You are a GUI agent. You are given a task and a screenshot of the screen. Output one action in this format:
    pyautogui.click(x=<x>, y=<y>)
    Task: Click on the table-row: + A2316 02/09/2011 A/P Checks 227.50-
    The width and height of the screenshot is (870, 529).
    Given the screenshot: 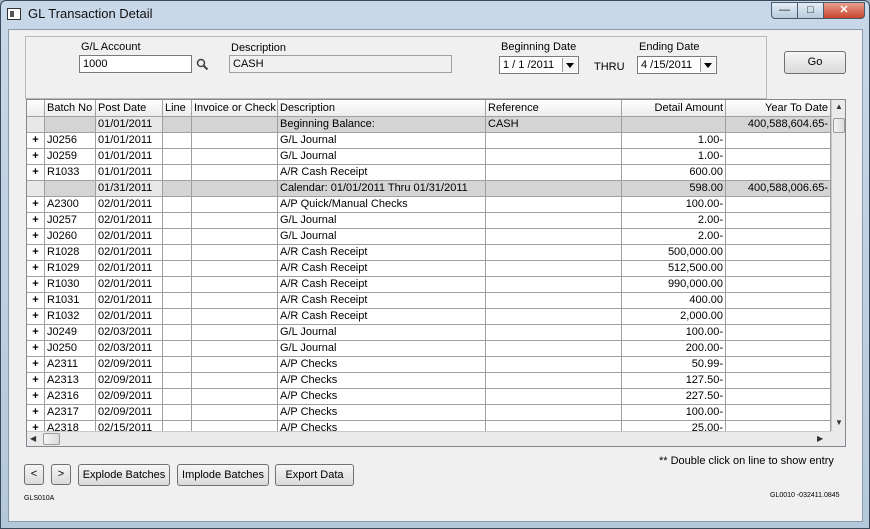 What is the action you would take?
    pyautogui.click(x=436, y=397)
    